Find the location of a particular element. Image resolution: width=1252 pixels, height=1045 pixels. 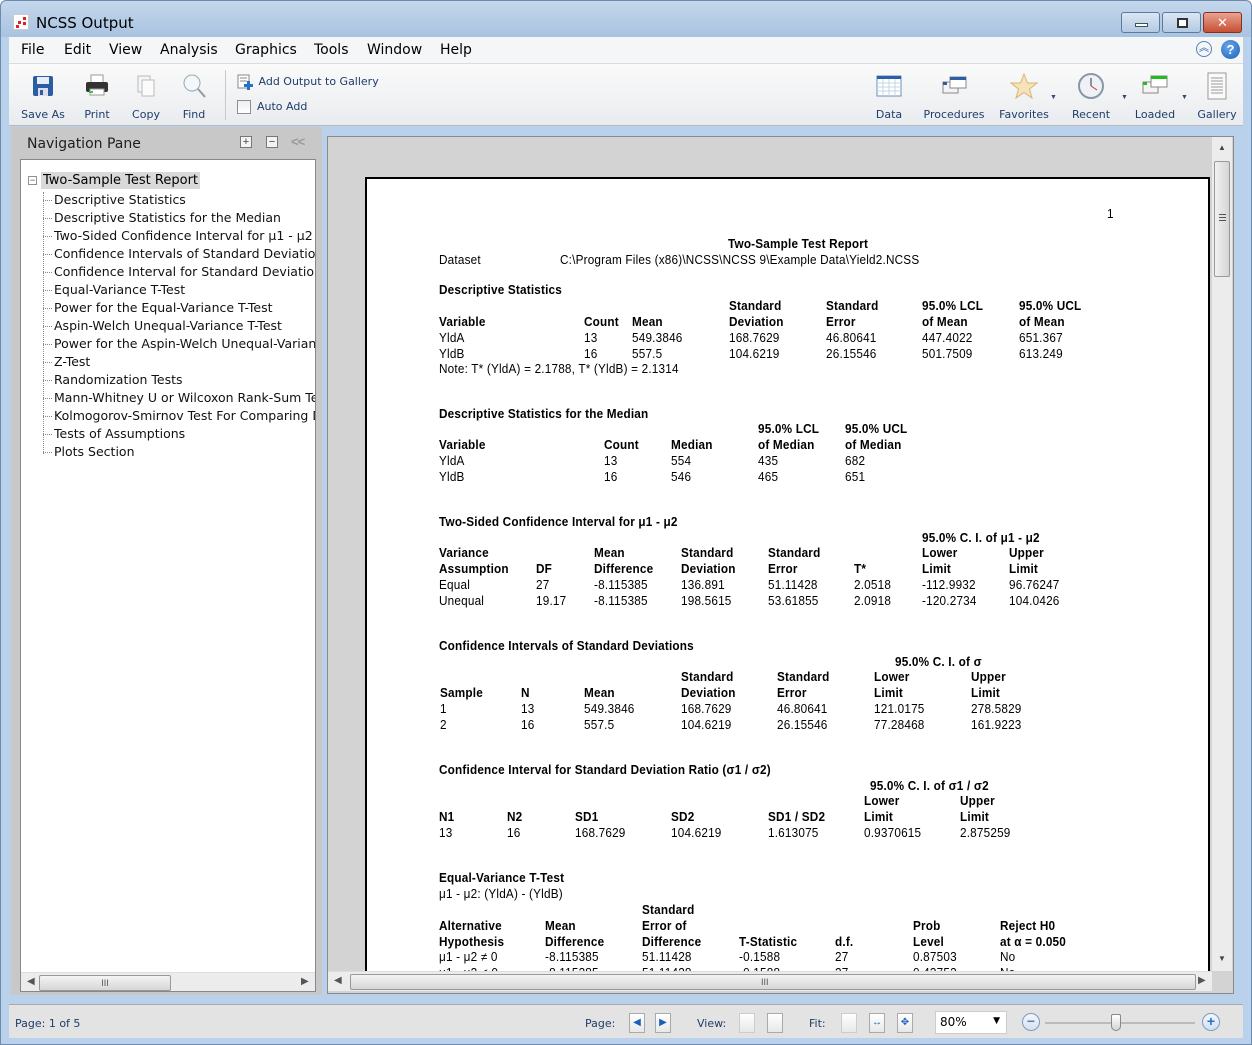

column-header: Median is located at coordinates (692, 445).